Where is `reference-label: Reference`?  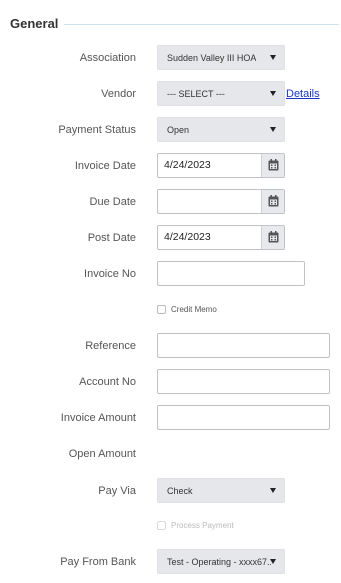
reference-label: Reference is located at coordinates (110, 346).